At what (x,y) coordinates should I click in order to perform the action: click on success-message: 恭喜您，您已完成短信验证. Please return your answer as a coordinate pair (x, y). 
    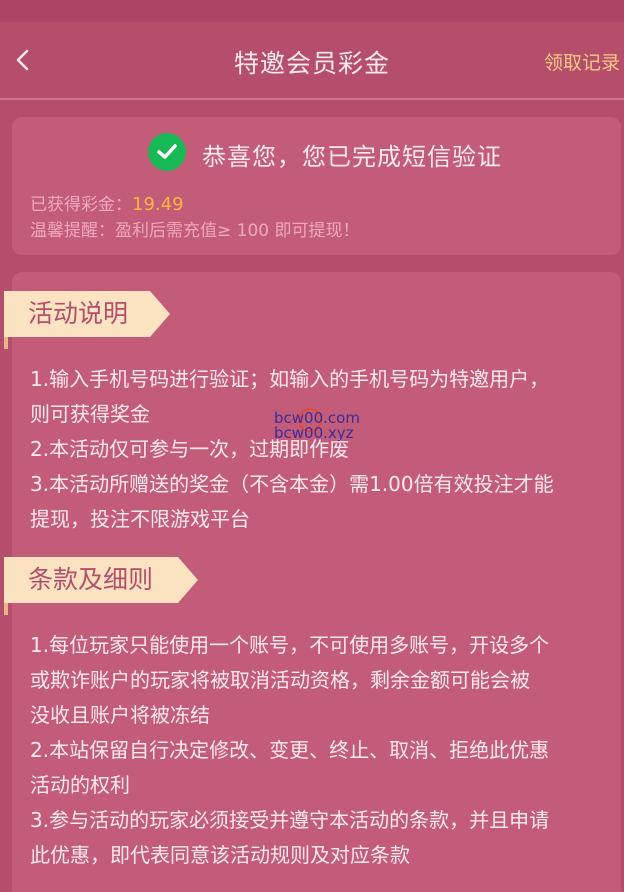
    Looking at the image, I should click on (352, 157).